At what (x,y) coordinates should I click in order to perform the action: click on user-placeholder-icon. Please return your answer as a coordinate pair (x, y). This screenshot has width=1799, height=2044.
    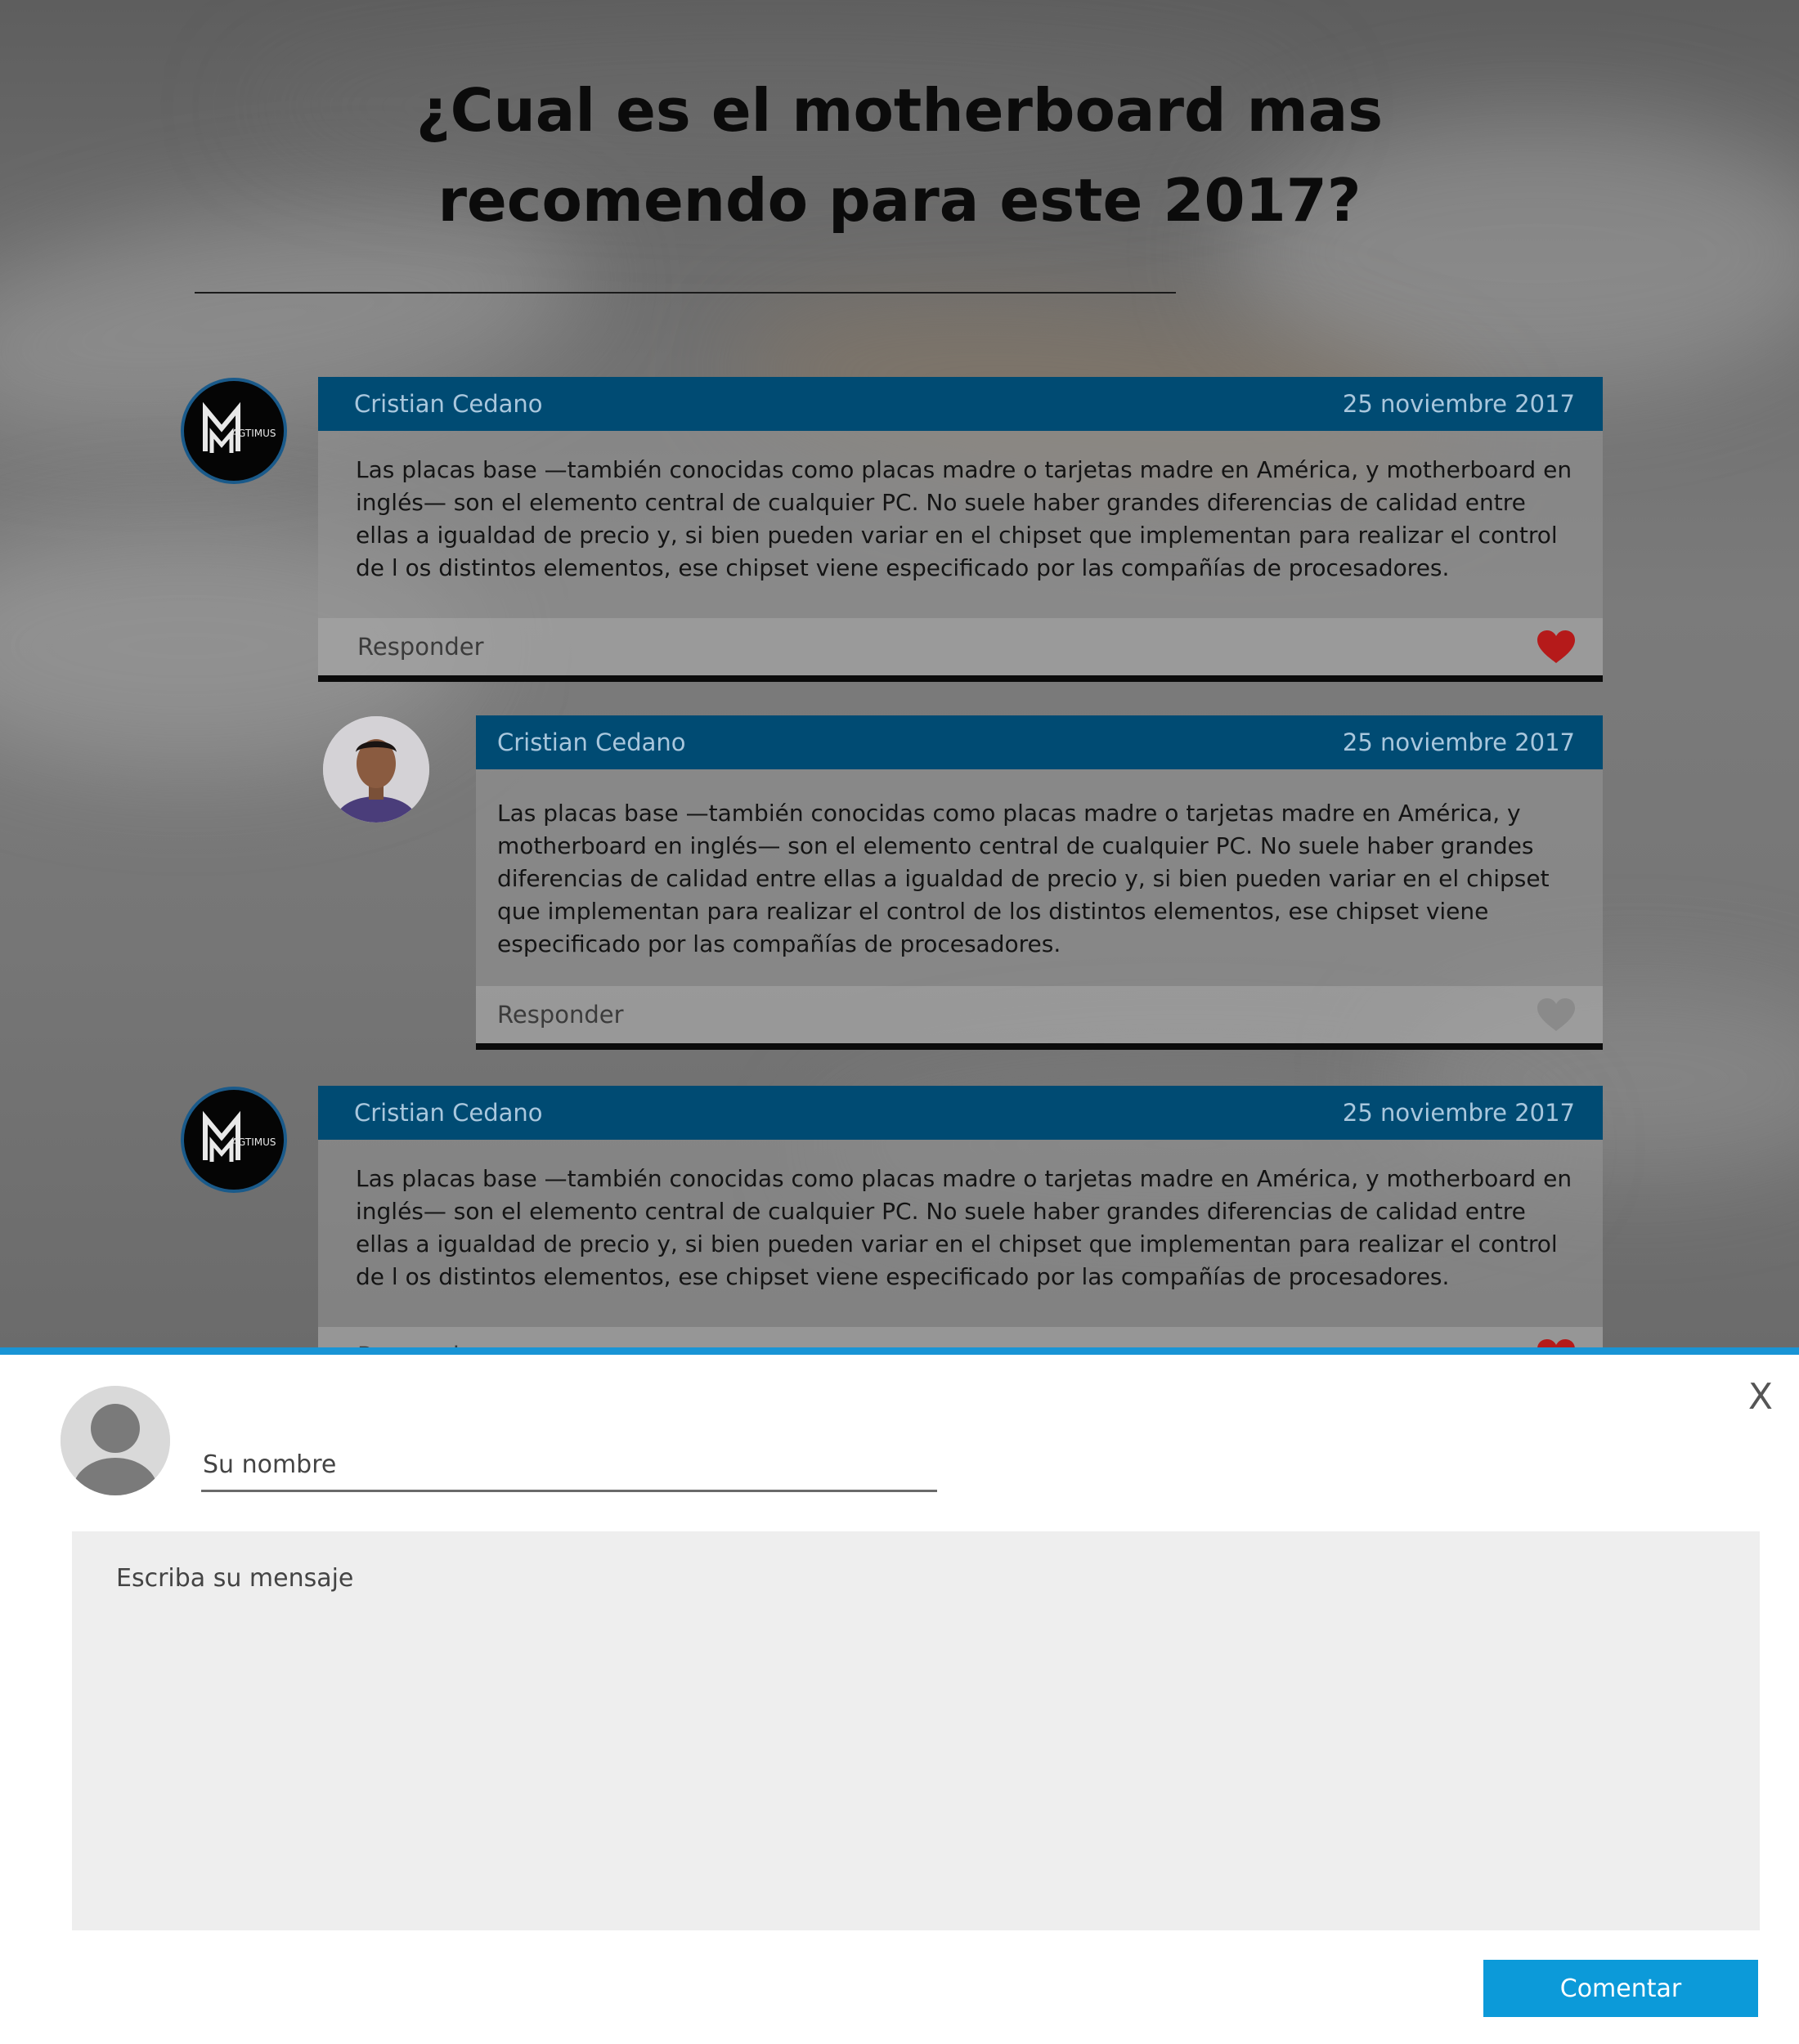
    Looking at the image, I should click on (116, 1441).